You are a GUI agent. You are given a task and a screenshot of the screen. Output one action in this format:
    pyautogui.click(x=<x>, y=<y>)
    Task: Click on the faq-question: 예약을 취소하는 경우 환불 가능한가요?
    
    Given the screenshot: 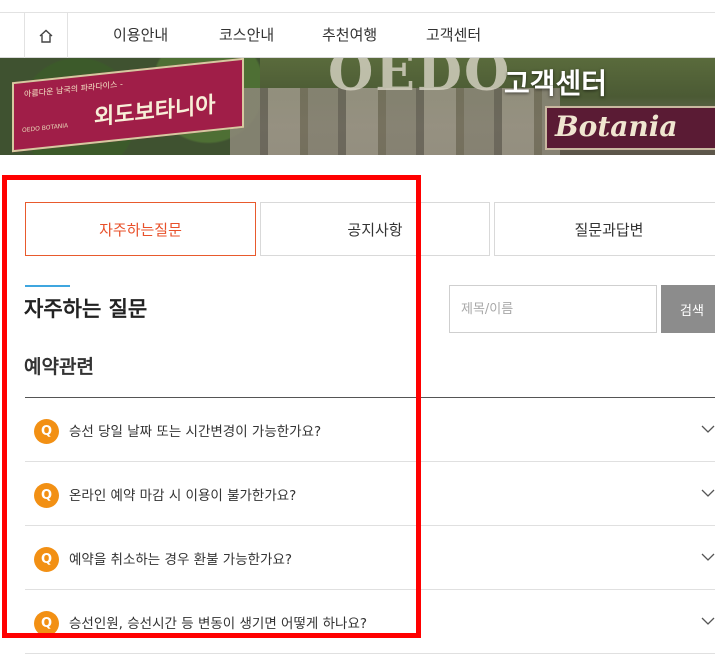 What is the action you would take?
    pyautogui.click(x=181, y=560)
    